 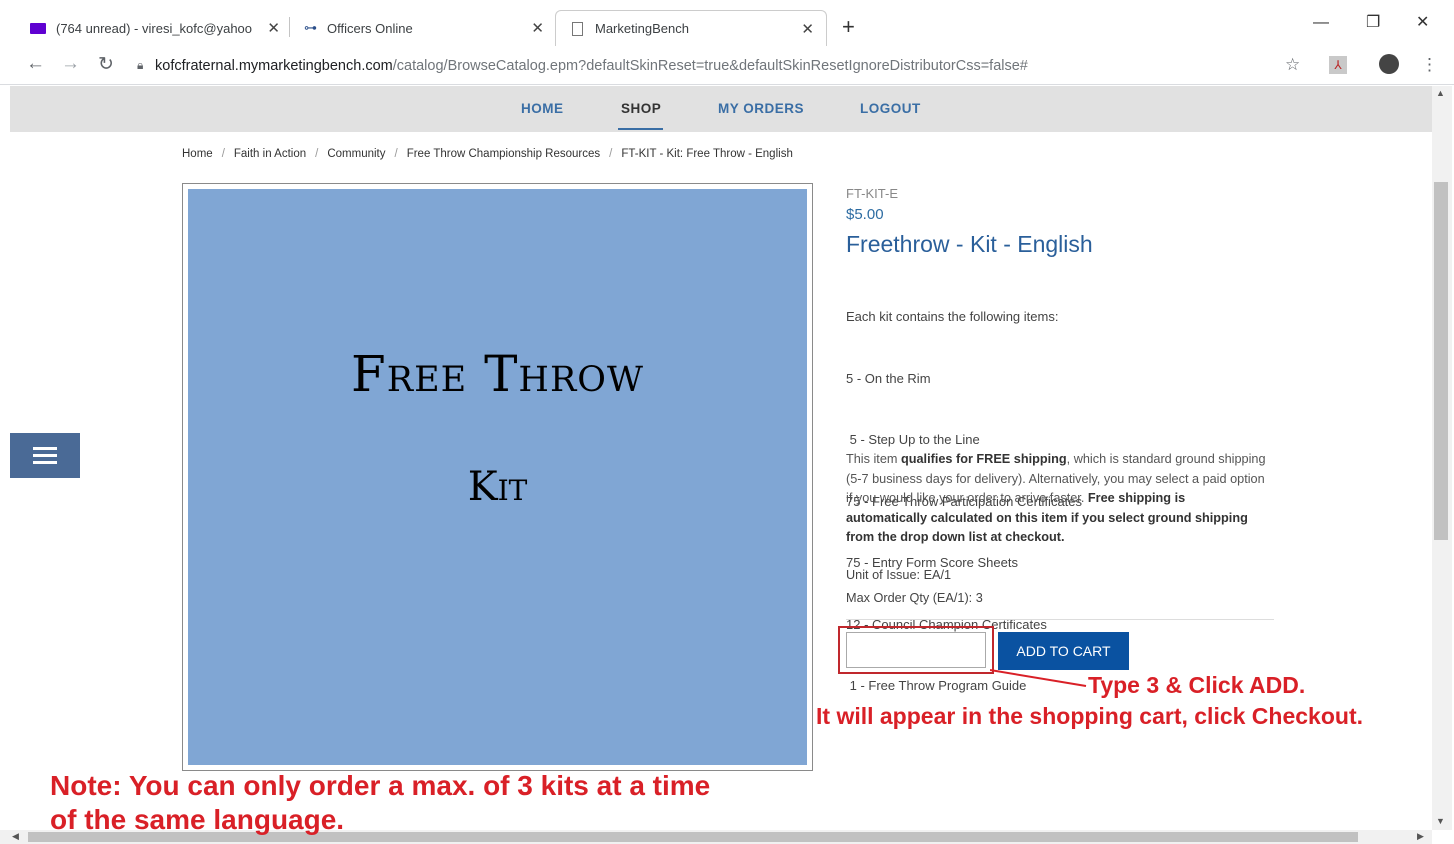 What do you see at coordinates (370, 28) in the screenshot?
I see `tab-title: Officers Online` at bounding box center [370, 28].